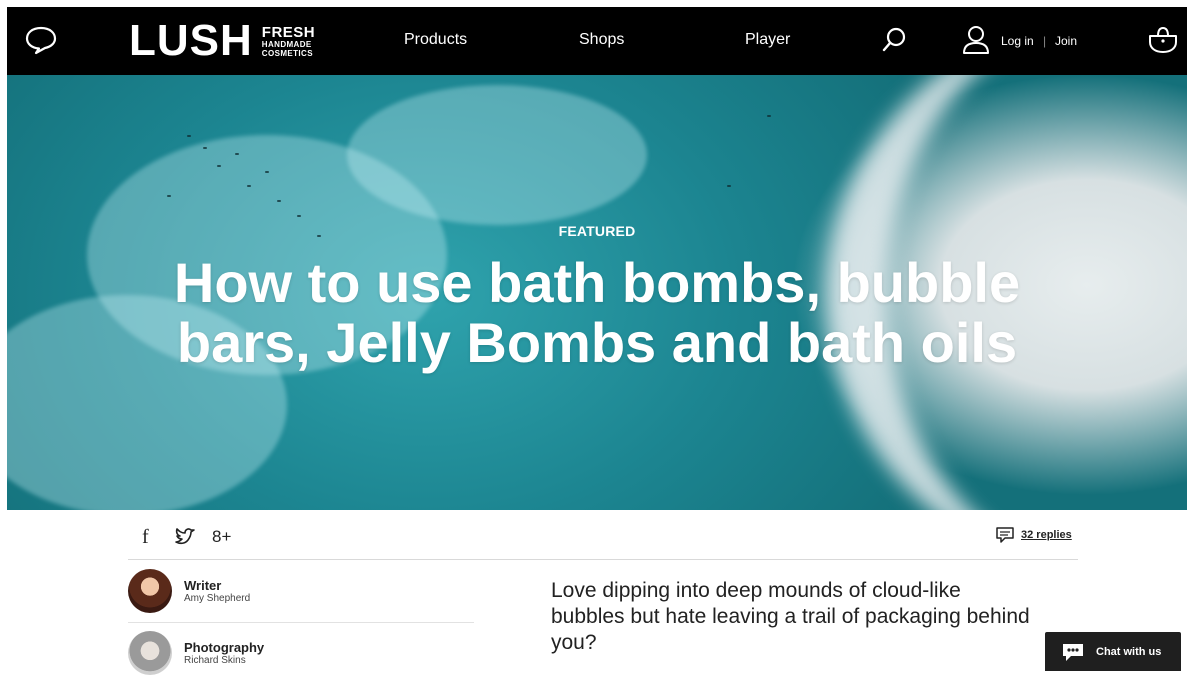 The height and width of the screenshot is (675, 1187). I want to click on logo-tagline: FRESH HANDMADE COSMETICS, so click(288, 41).